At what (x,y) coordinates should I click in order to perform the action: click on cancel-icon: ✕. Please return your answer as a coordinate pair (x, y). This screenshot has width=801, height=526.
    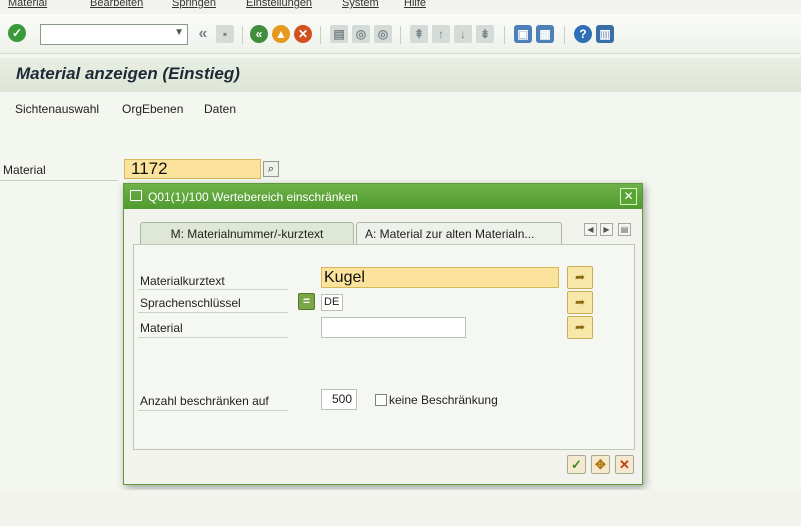
    Looking at the image, I should click on (303, 34).